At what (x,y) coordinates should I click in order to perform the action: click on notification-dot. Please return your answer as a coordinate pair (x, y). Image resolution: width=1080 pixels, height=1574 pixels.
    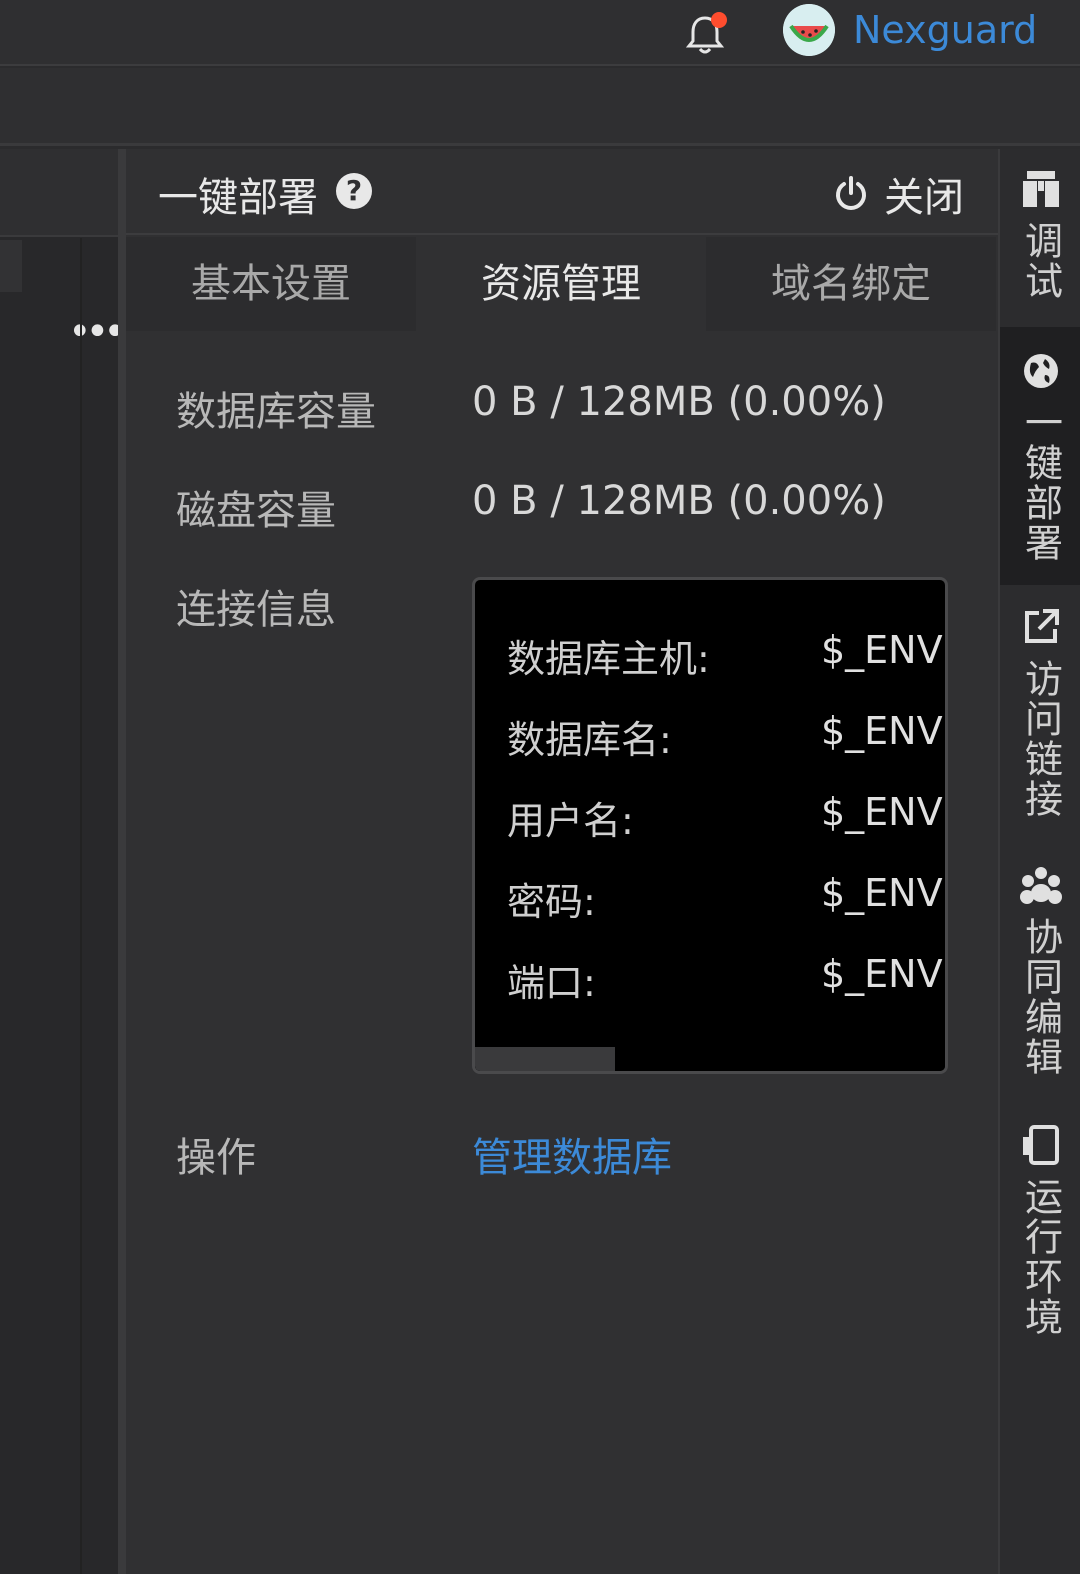
    Looking at the image, I should click on (719, 20).